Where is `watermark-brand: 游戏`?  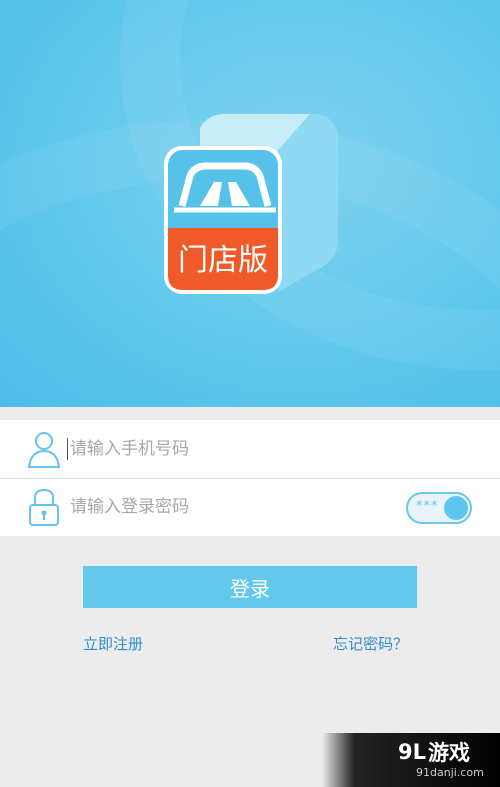
watermark-brand: 游戏 is located at coordinates (449, 753).